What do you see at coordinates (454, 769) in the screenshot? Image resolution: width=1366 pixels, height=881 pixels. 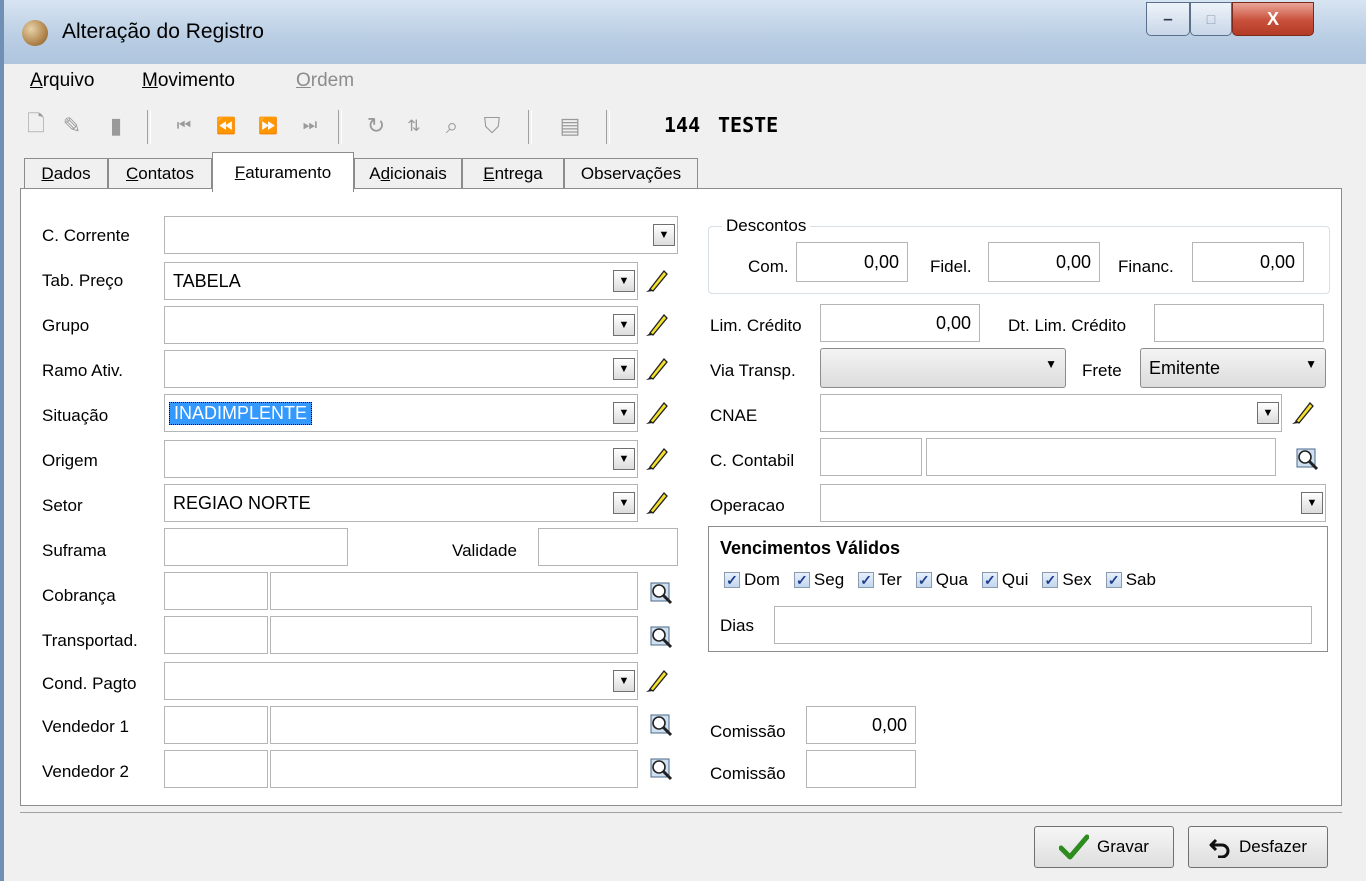 I see `vendedor2-desc-input` at bounding box center [454, 769].